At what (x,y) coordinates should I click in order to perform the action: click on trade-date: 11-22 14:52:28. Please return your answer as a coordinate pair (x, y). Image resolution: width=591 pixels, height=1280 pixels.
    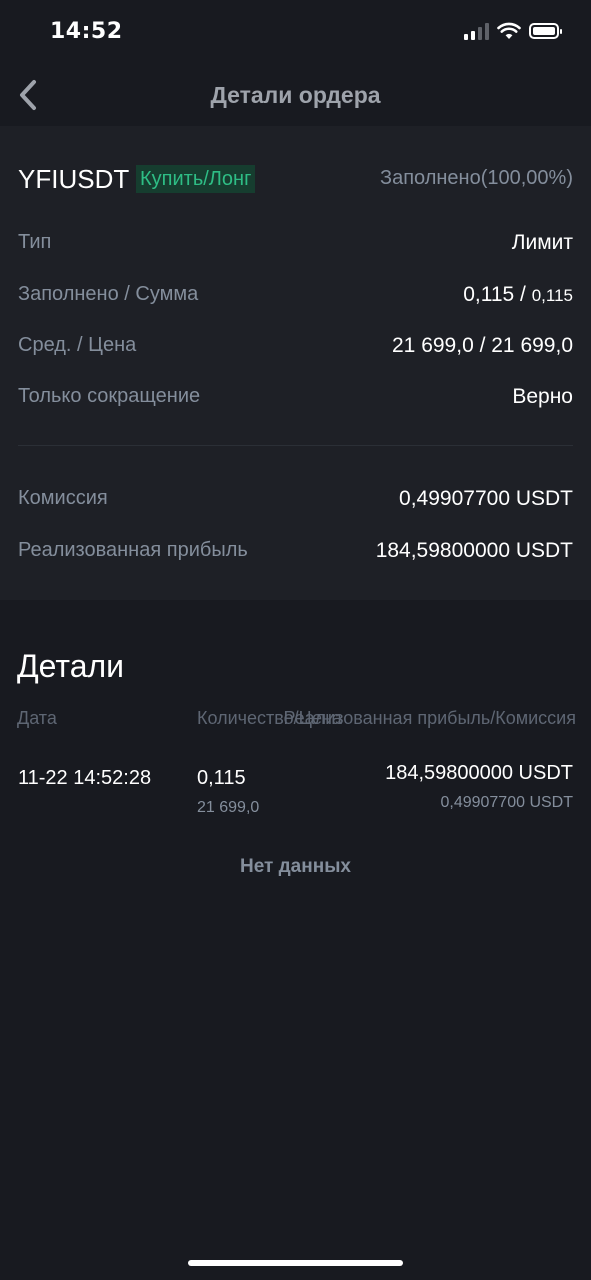
    Looking at the image, I should click on (85, 778).